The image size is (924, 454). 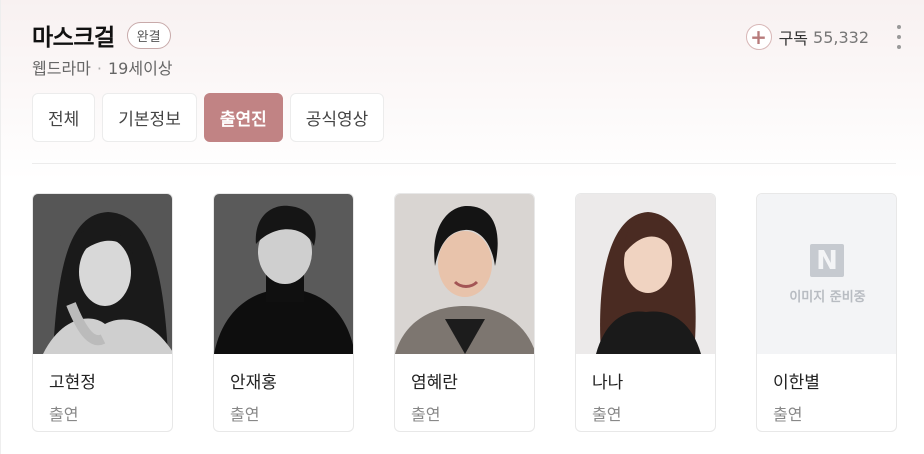 I want to click on page-title: 마스크걸, so click(x=73, y=38).